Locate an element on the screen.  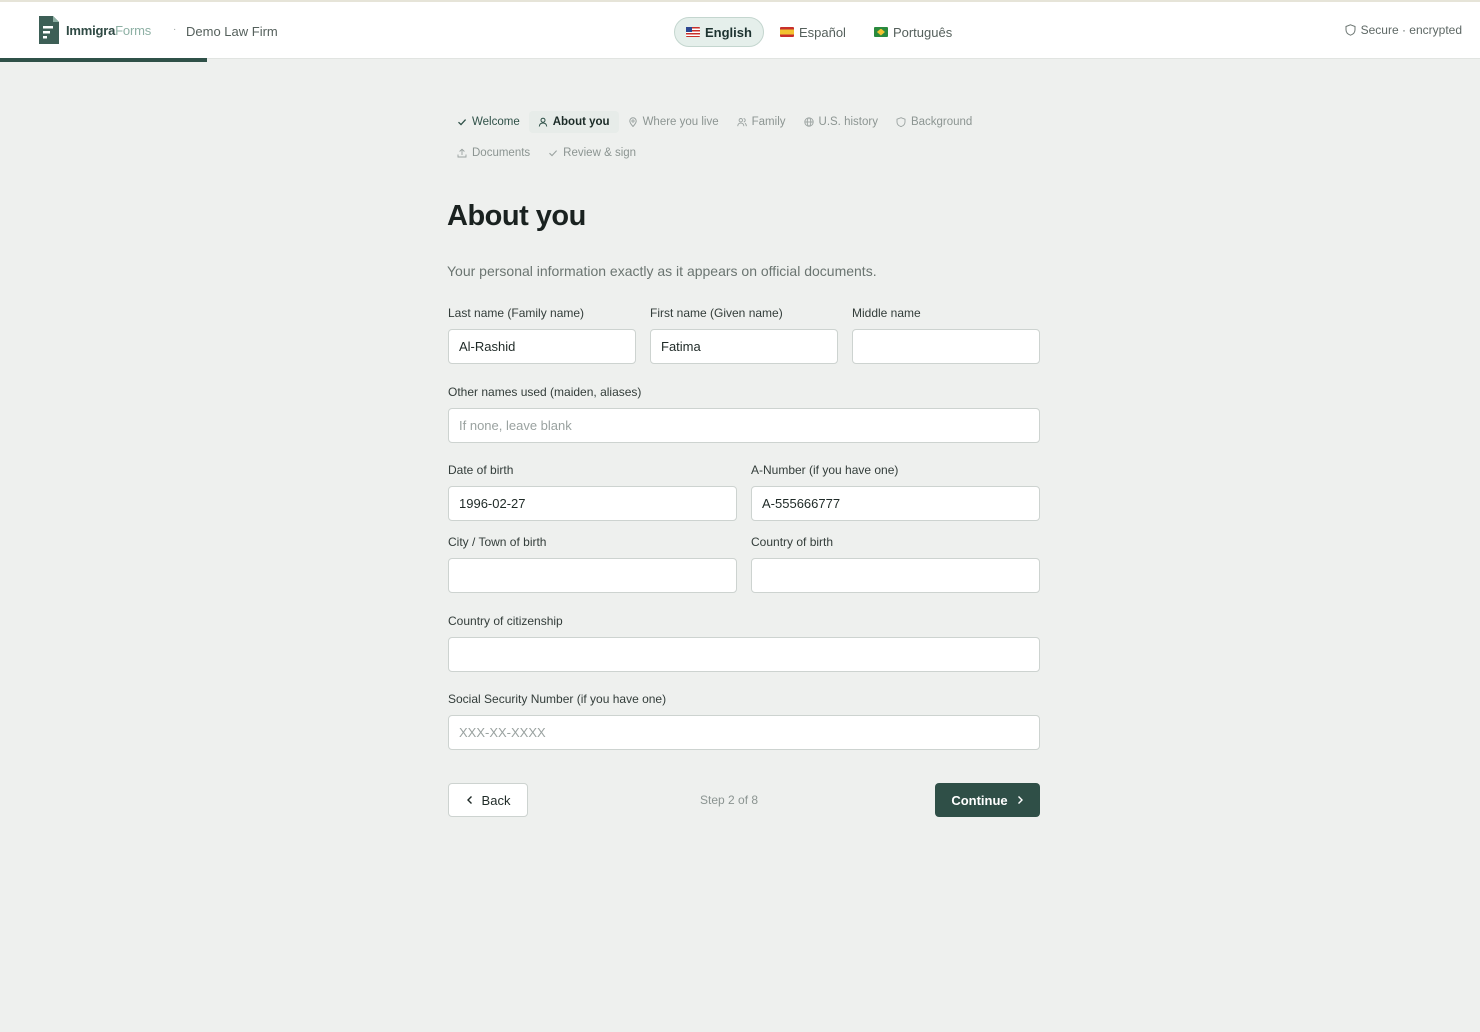
page-title: About you is located at coordinates (516, 216).